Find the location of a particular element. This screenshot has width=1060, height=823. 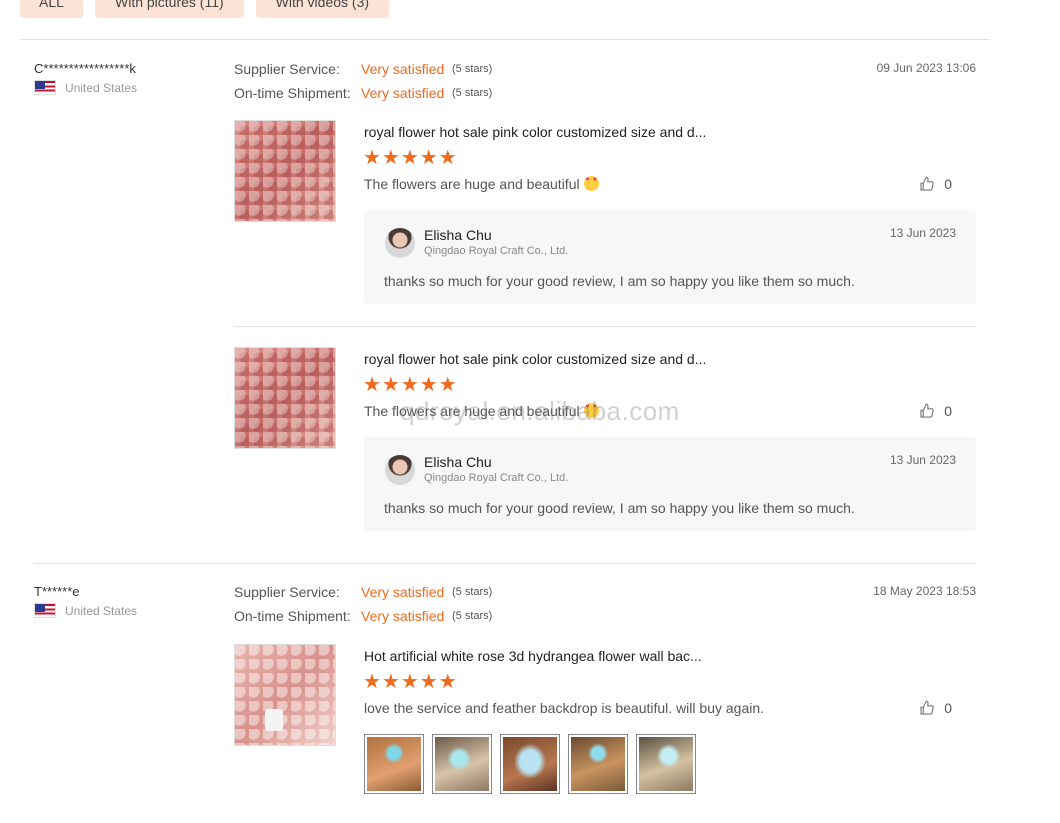

watermark: qdroyal.en.alibaba.com is located at coordinates (540, 411).